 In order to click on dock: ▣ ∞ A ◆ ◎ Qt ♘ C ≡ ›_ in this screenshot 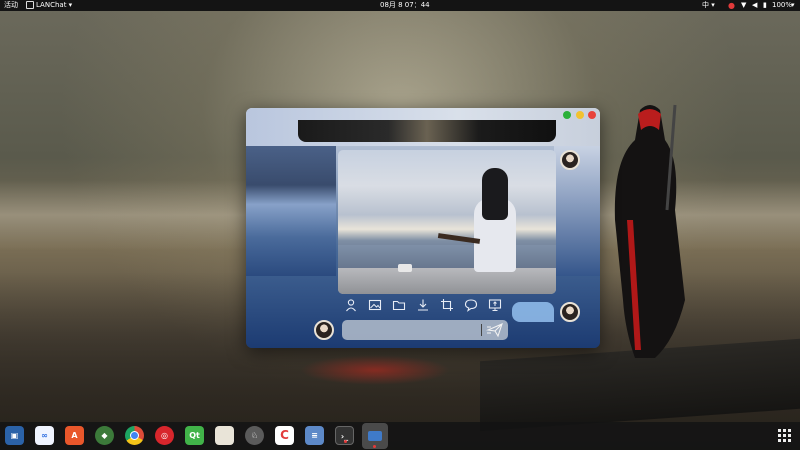, I will do `click(400, 436)`.